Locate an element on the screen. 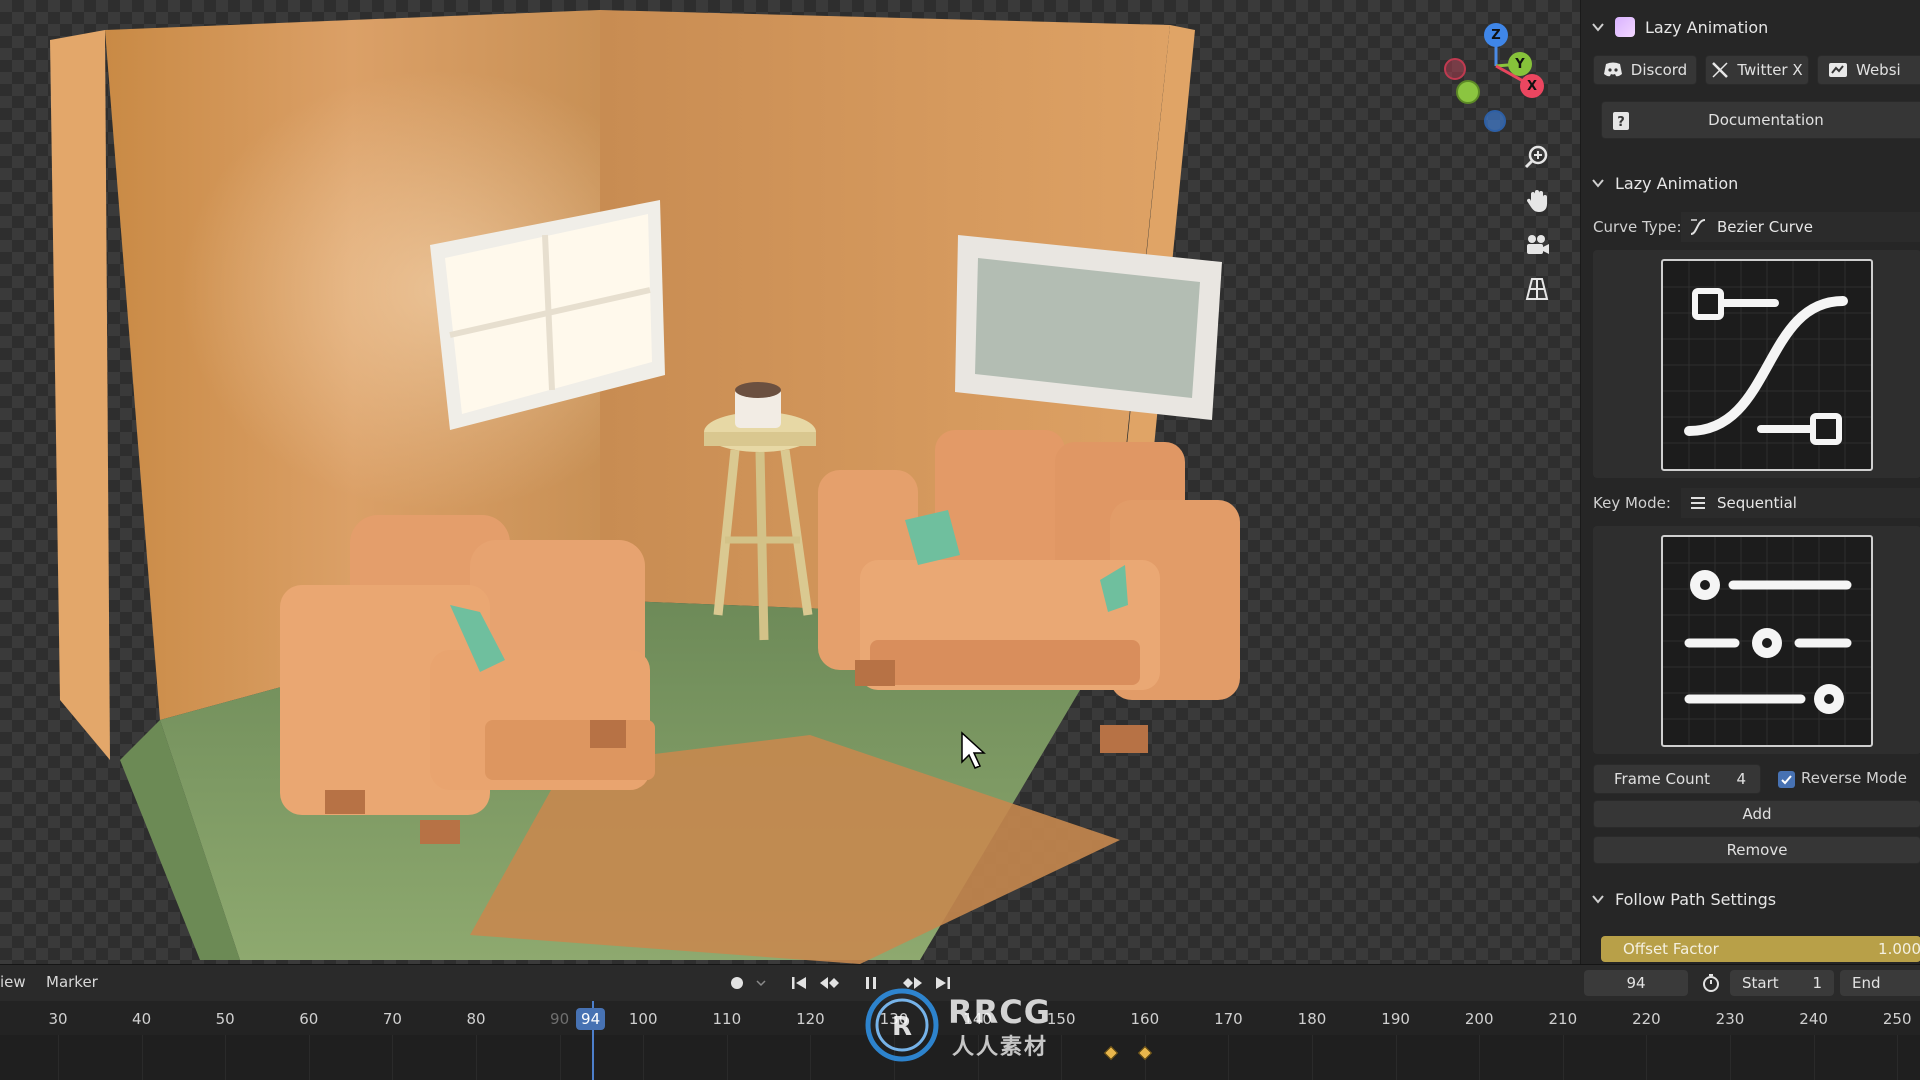 This screenshot has width=1920, height=1080. documentation-label: Documentation is located at coordinates (1766, 120).